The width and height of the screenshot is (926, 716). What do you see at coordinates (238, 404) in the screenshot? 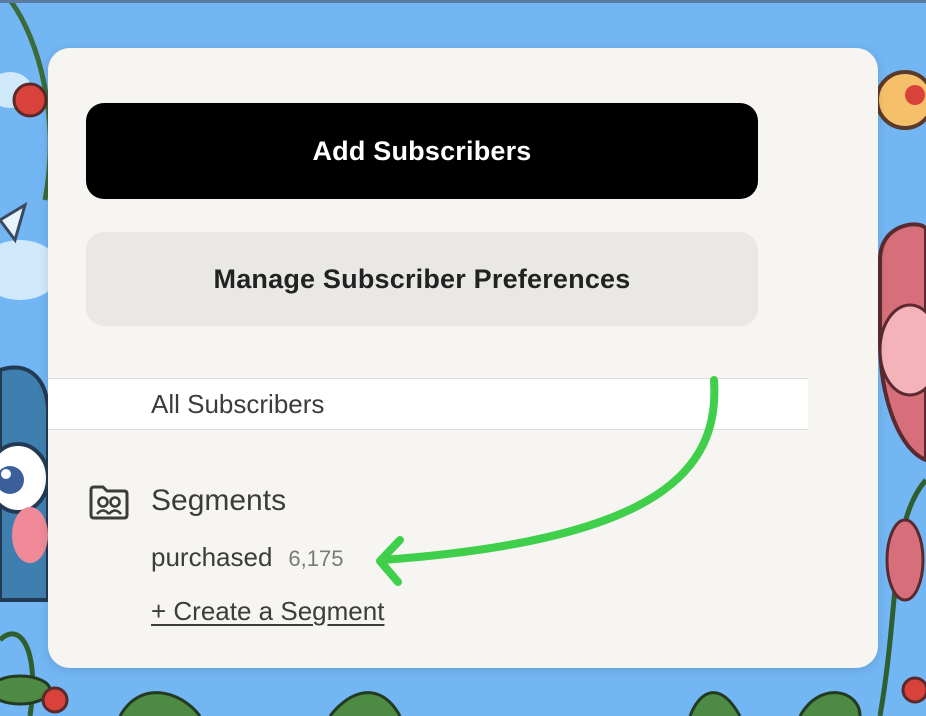
I see `nav-item-label: All Subscribers` at bounding box center [238, 404].